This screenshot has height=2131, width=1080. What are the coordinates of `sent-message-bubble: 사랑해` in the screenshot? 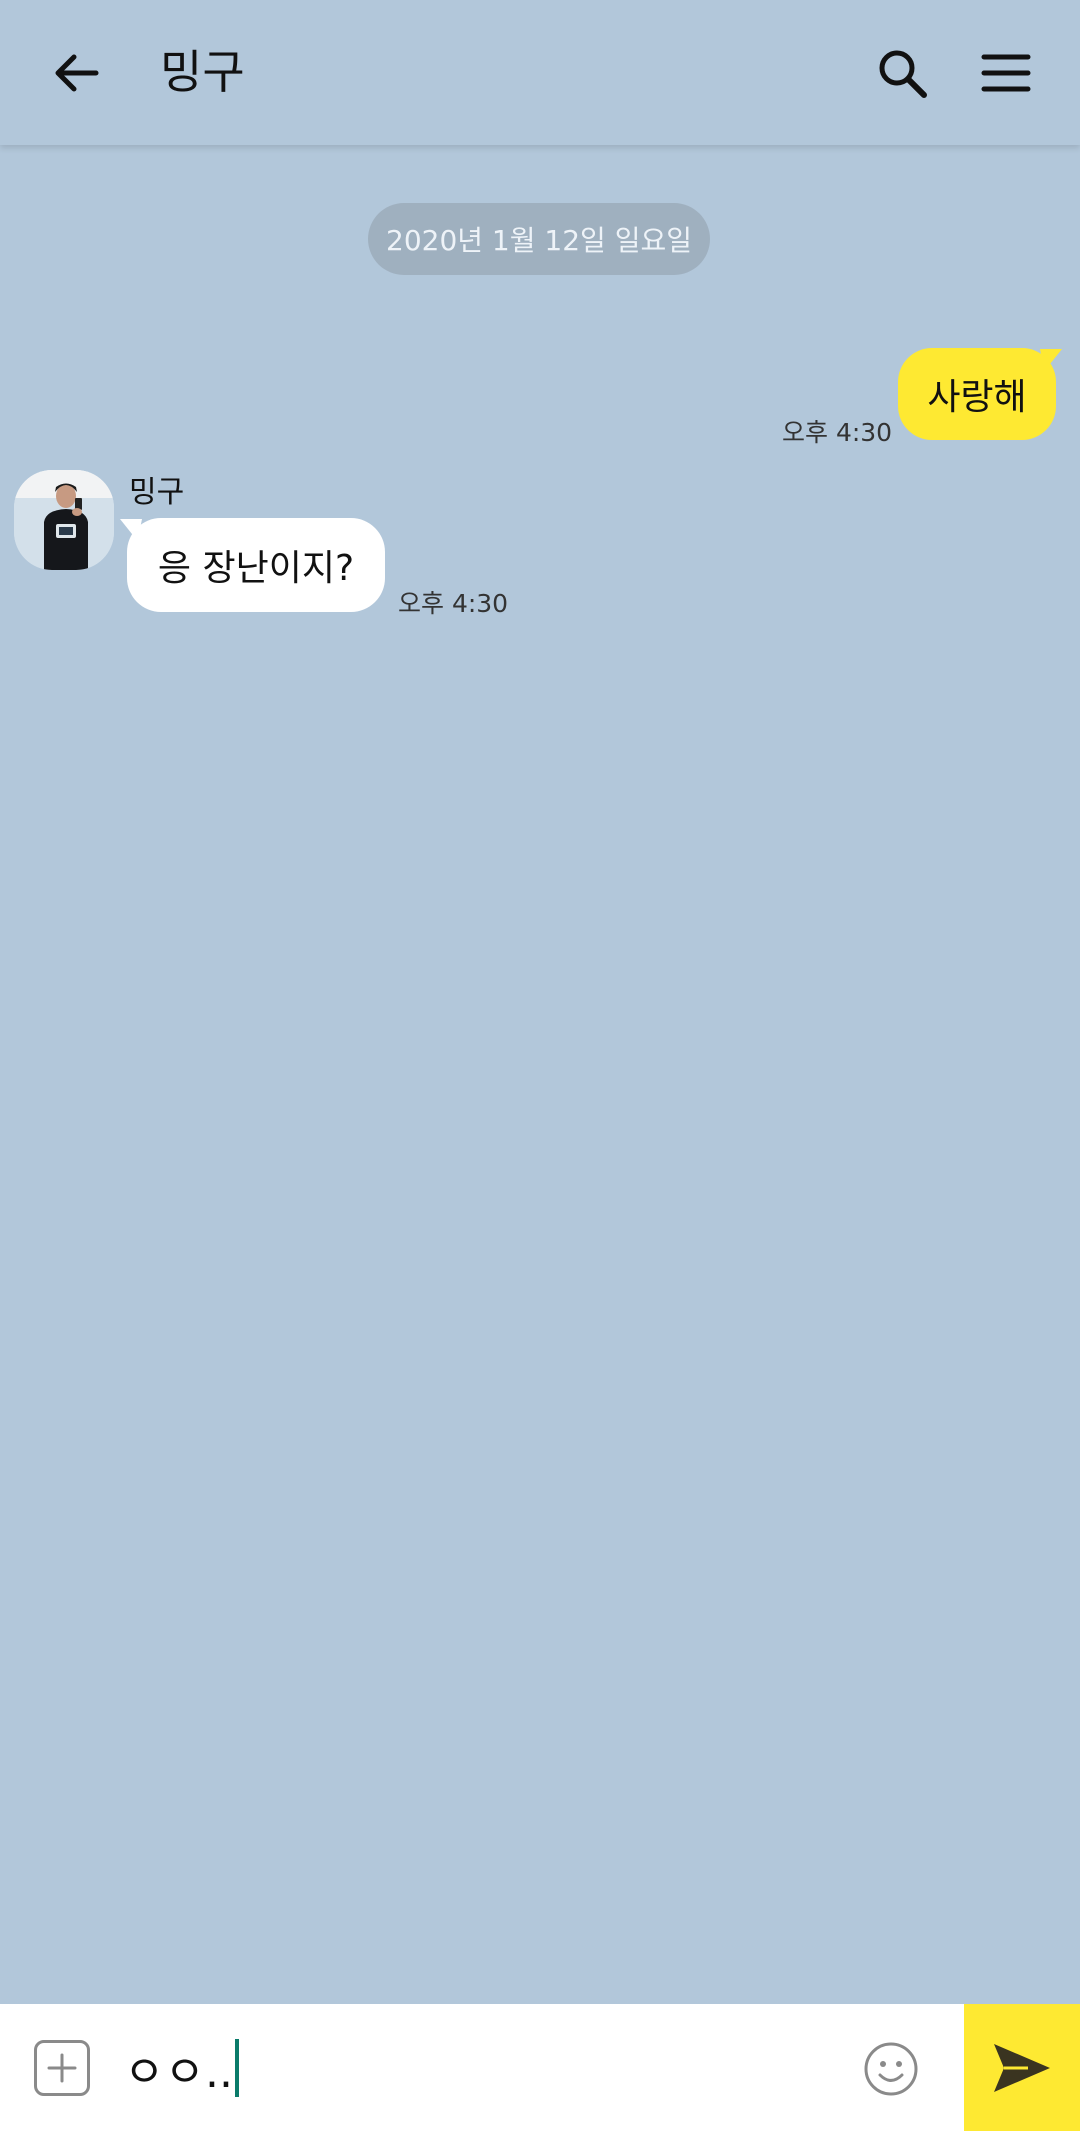 It's located at (977, 394).